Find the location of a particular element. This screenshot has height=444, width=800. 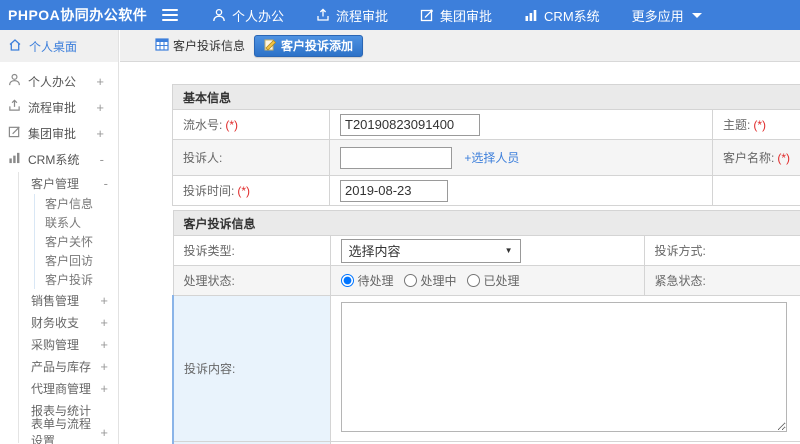

sidebar-item-agent-management: 代理商管理 + is located at coordinates (68, 388).